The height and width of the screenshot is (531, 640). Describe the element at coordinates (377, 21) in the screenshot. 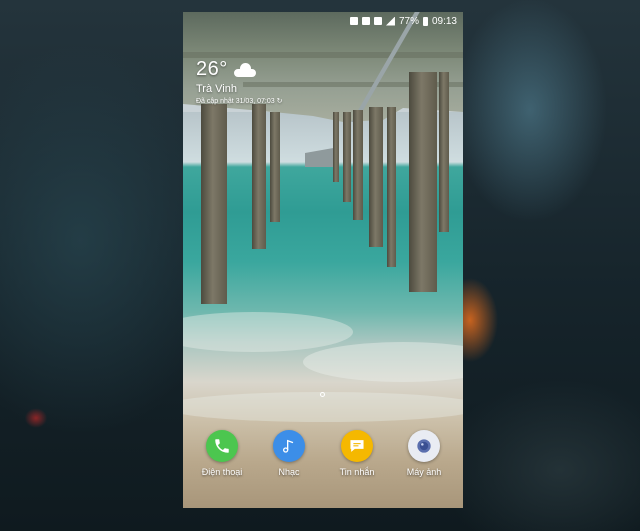

I see `sim-icon` at that location.